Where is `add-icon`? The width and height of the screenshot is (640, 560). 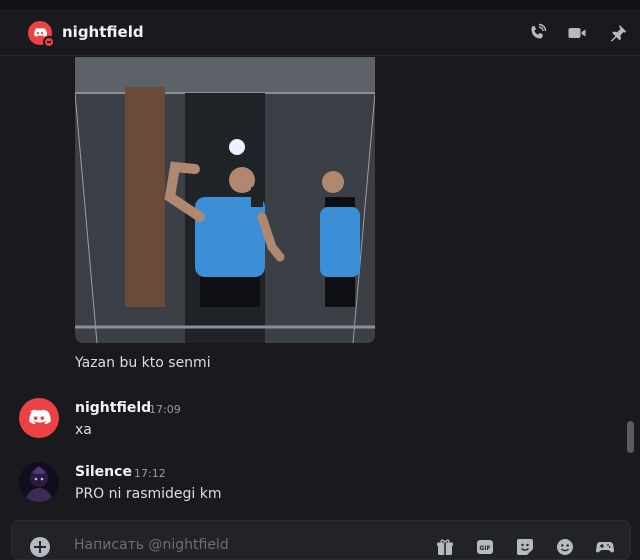
add-icon is located at coordinates (40, 547).